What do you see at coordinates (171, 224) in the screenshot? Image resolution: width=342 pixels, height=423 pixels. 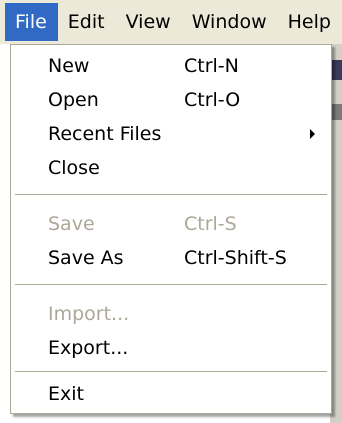 I see `menu-item-save: Save Ctrl-S` at bounding box center [171, 224].